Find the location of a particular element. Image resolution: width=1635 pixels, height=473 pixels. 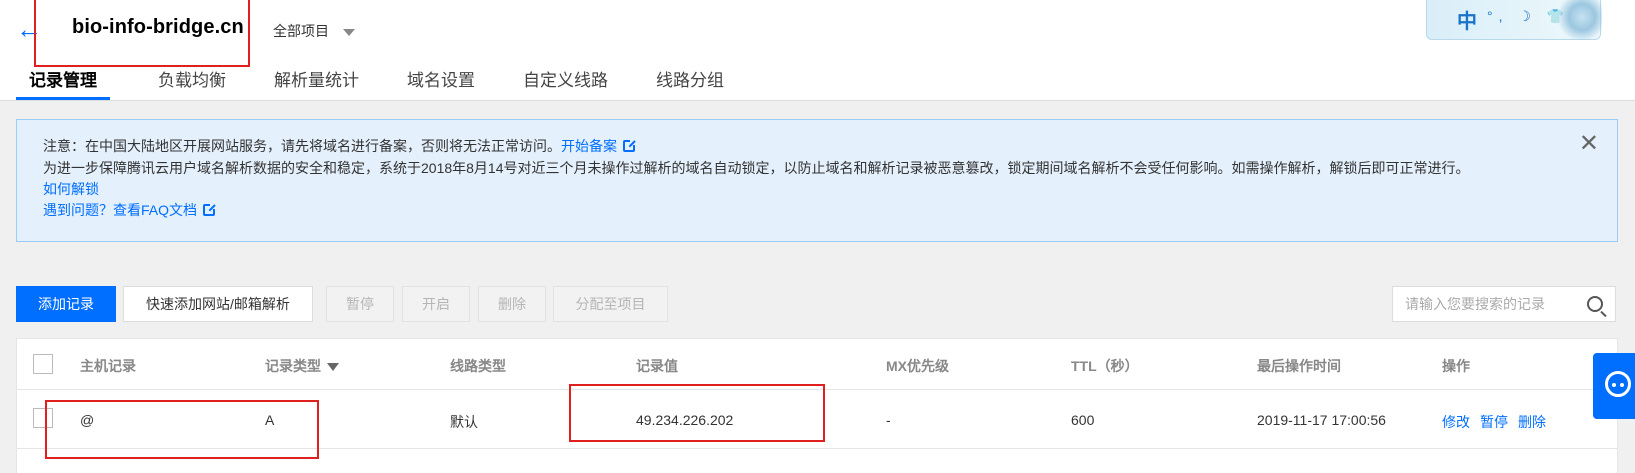

flower-decoration-icon is located at coordinates (1577, 20).